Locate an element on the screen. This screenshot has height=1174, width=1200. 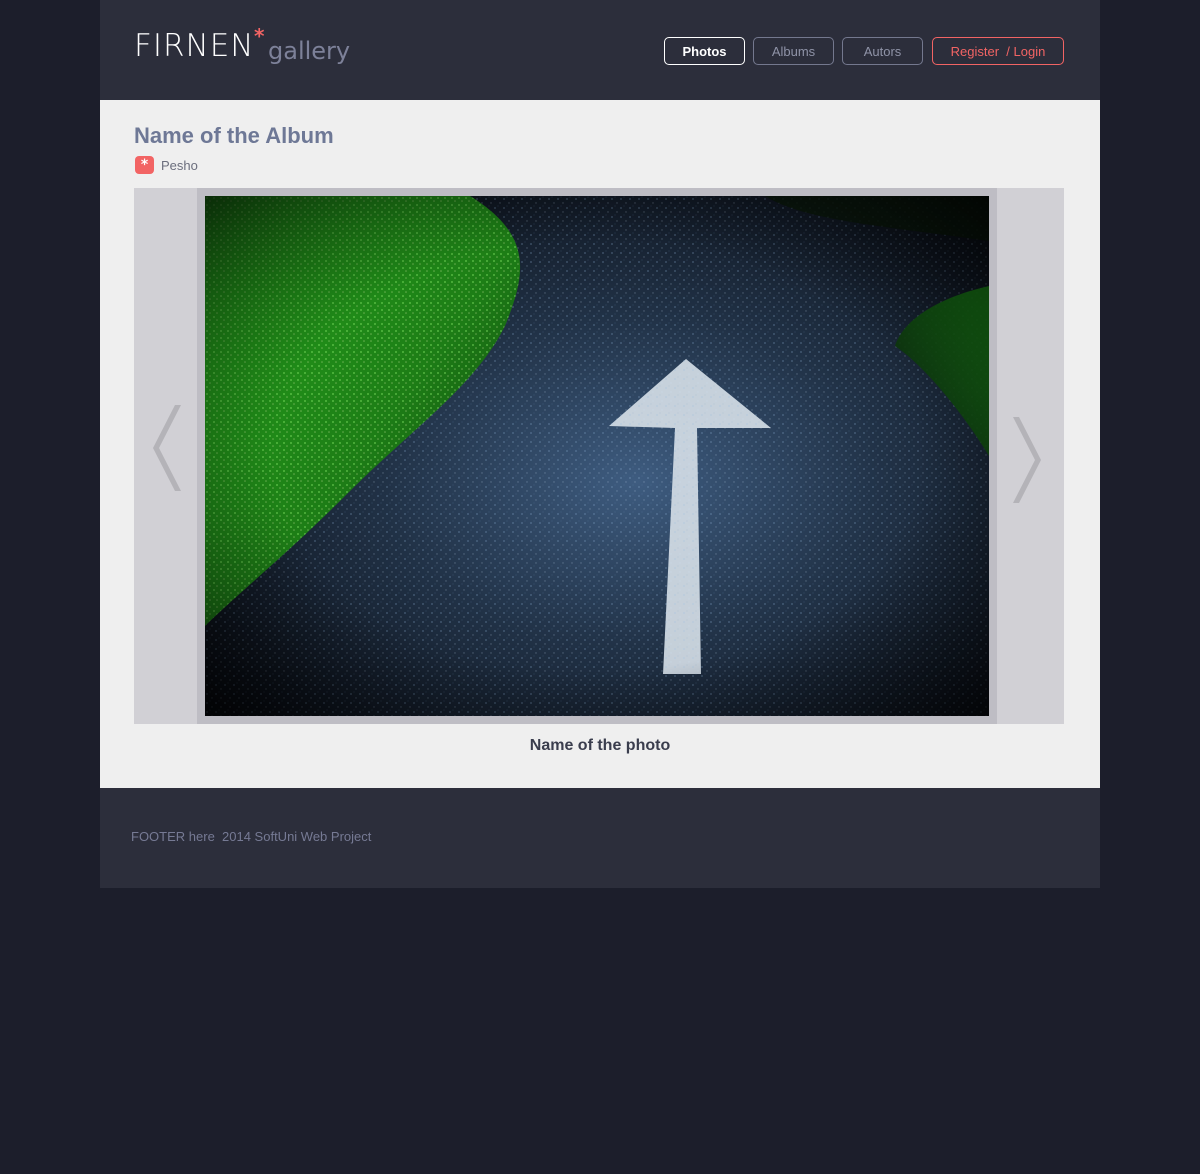
logo-subtext: gallery is located at coordinates (309, 51).